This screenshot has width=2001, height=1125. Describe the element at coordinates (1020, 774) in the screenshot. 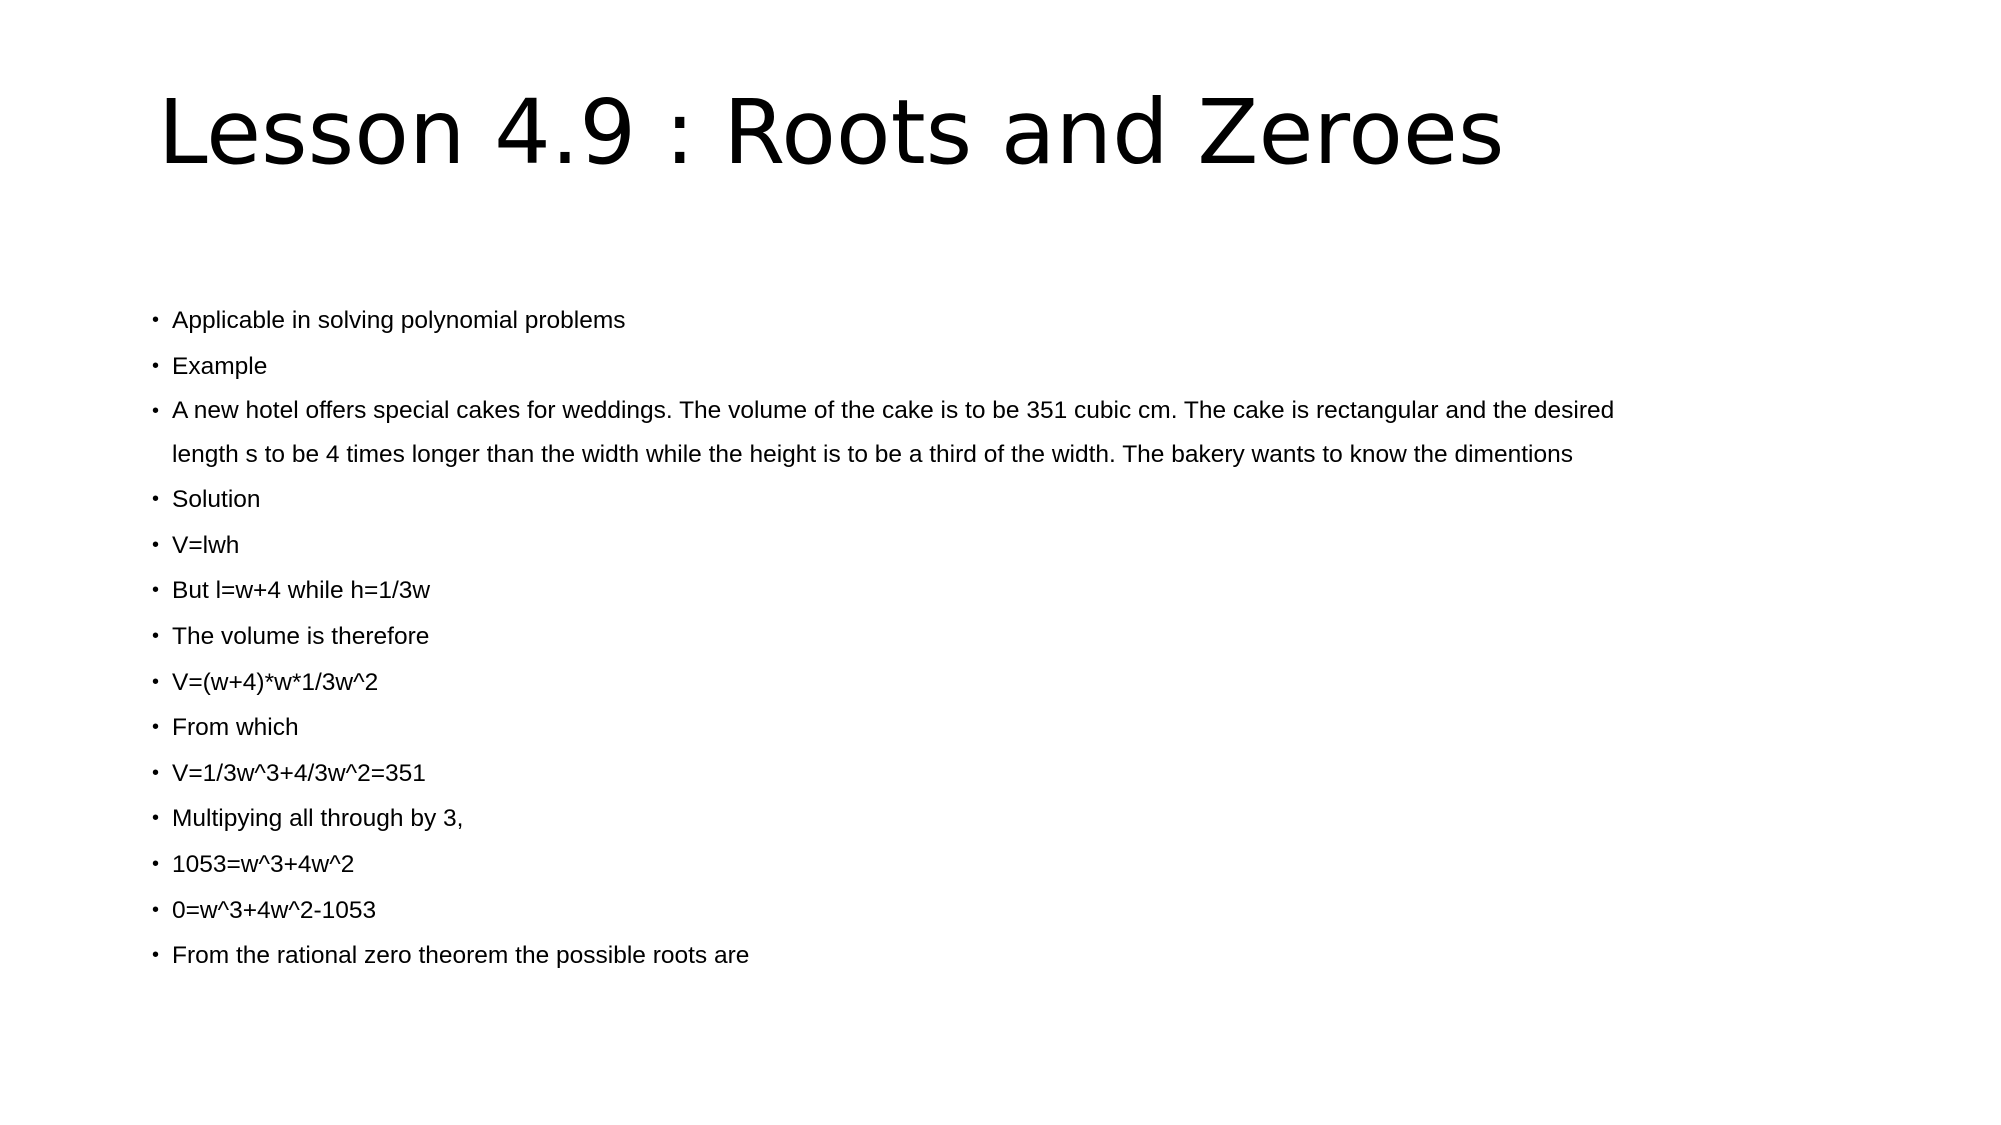

I see `list-item: V=1/3w^3+4/3w^2=351` at that location.